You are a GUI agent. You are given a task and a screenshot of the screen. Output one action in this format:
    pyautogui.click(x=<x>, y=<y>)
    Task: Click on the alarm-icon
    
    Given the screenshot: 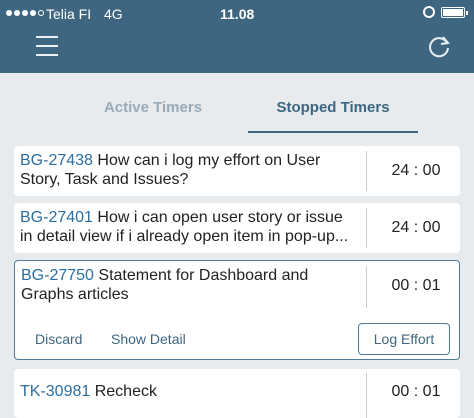 What is the action you would take?
    pyautogui.click(x=429, y=12)
    